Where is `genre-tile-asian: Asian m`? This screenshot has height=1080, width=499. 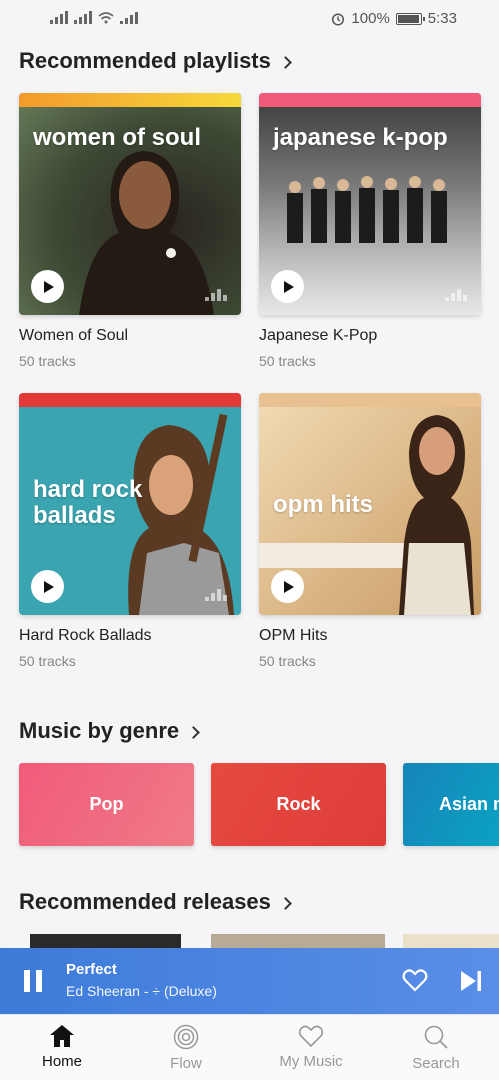 genre-tile-asian: Asian m is located at coordinates (451, 804).